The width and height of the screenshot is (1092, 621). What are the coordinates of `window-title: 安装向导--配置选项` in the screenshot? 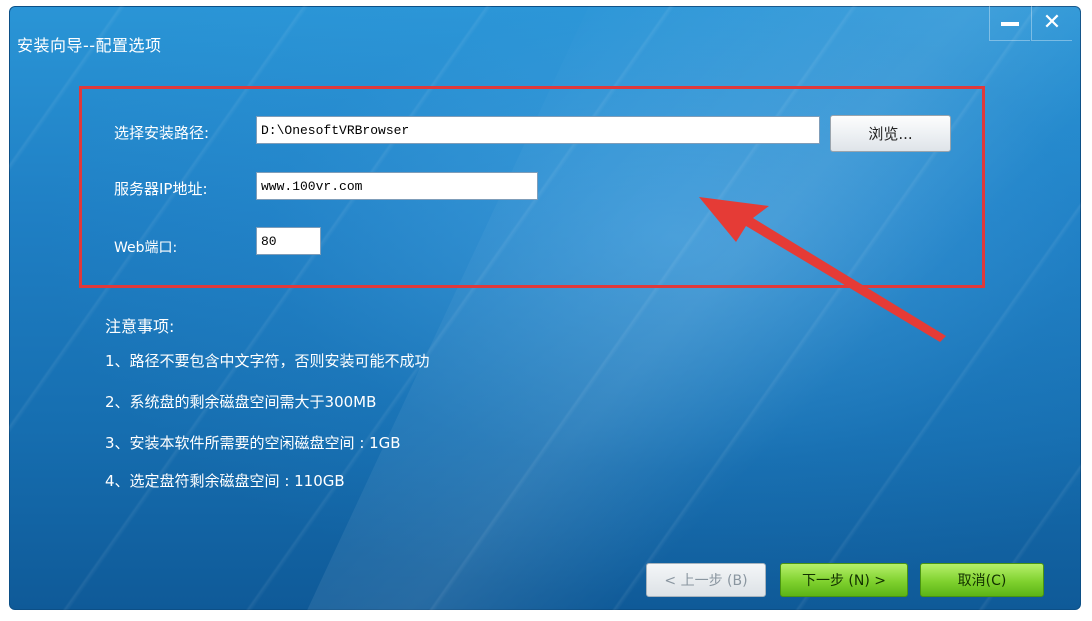 It's located at (89, 45).